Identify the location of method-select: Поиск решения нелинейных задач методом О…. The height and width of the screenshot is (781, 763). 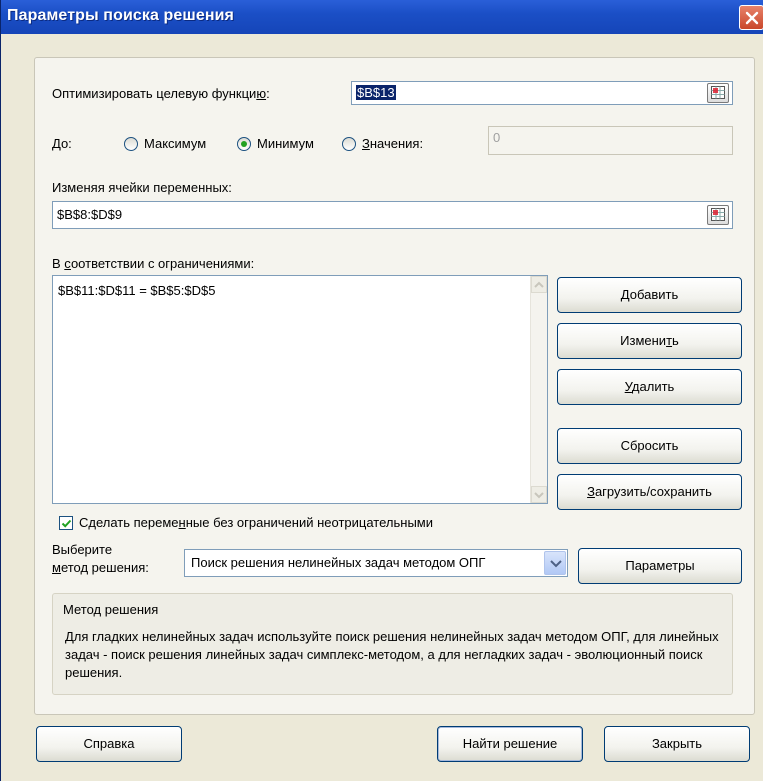
(376, 563).